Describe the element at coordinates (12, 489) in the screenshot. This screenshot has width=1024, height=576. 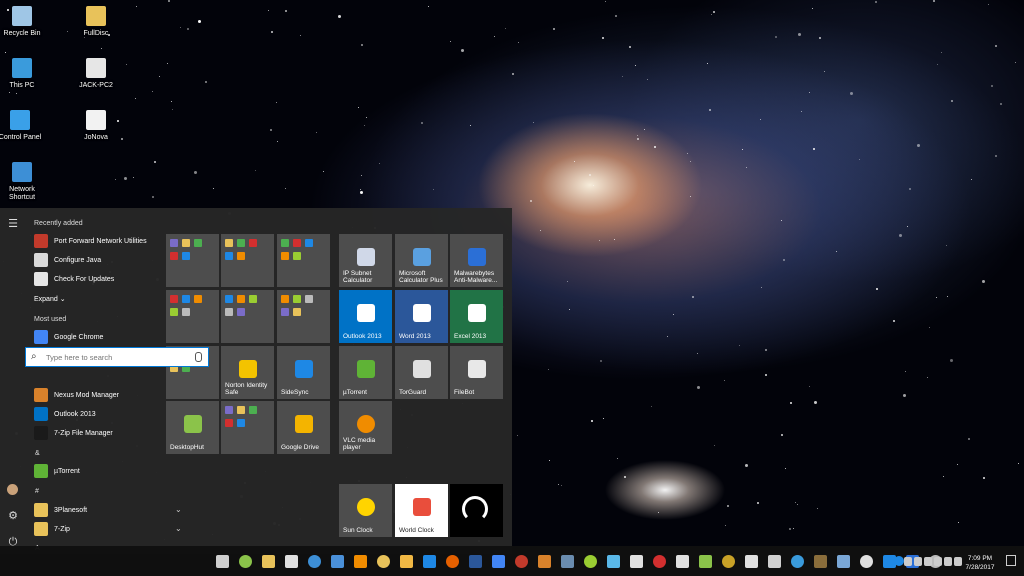
I see `user-avatar` at that location.